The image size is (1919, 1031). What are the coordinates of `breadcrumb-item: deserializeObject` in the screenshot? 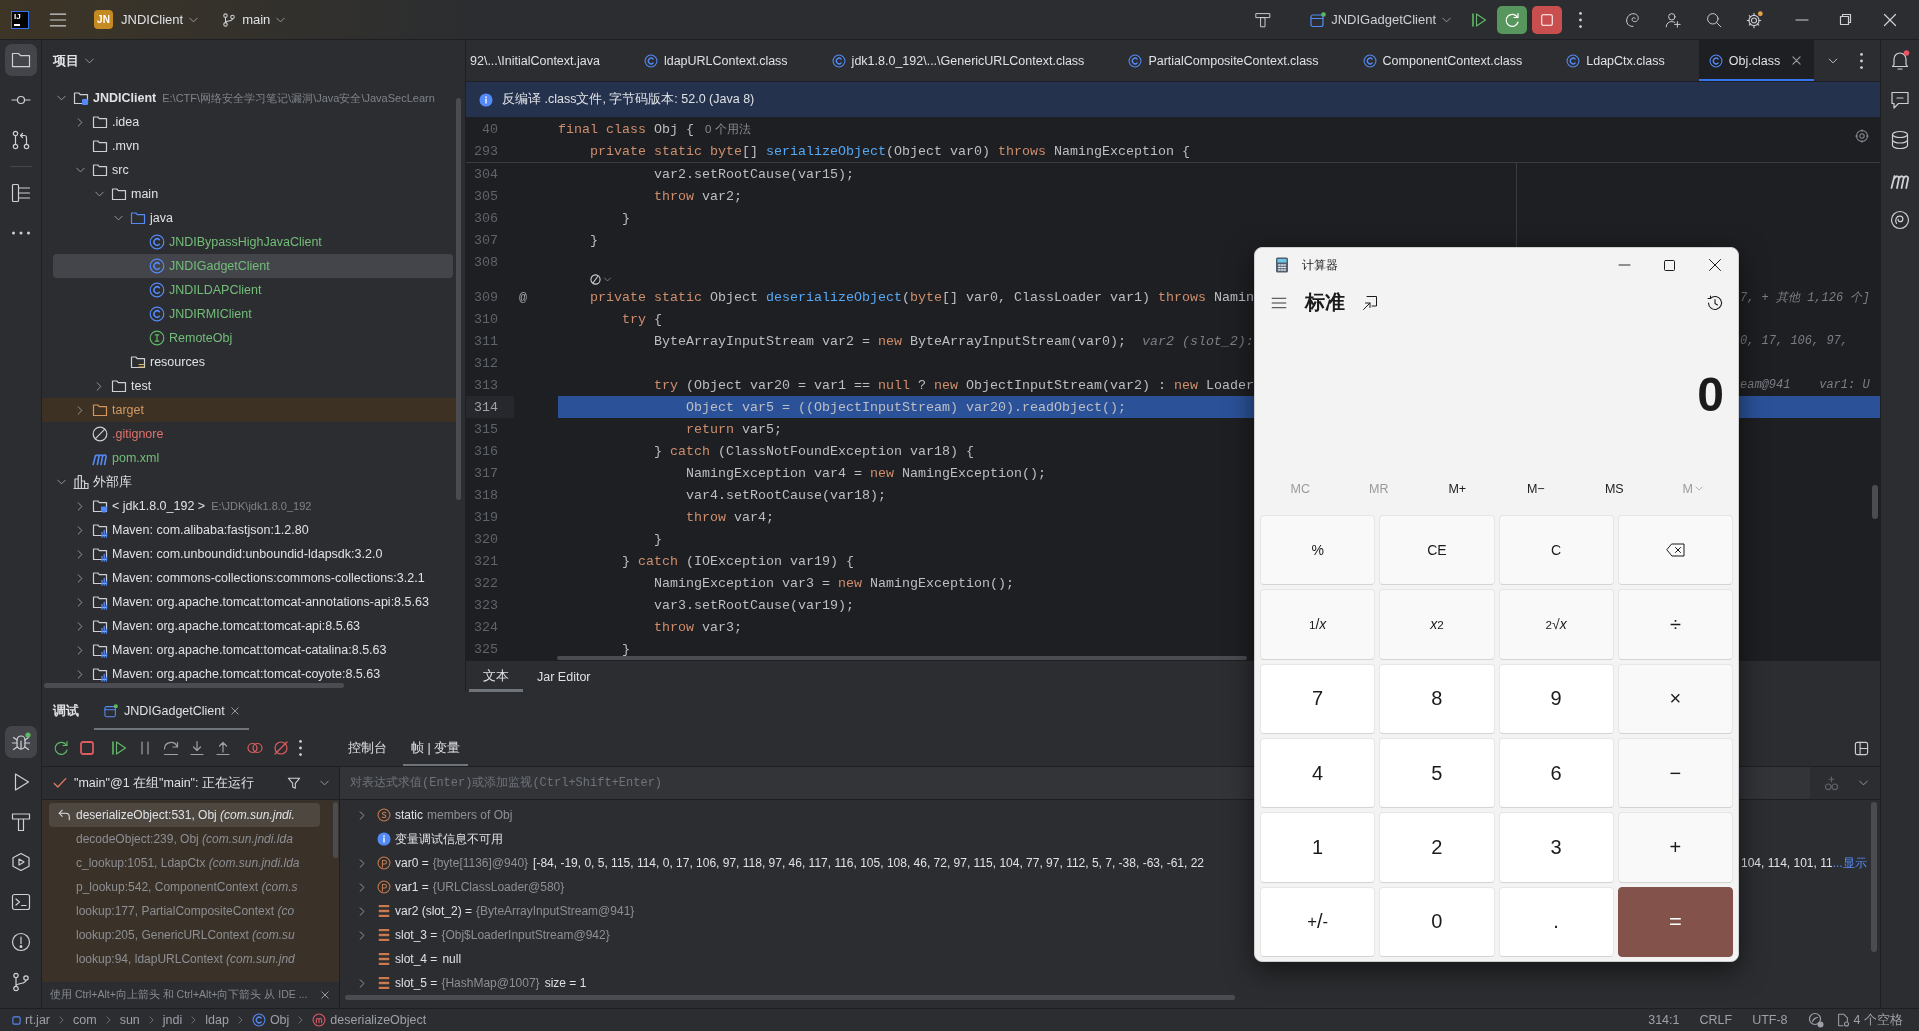 It's located at (369, 1020).